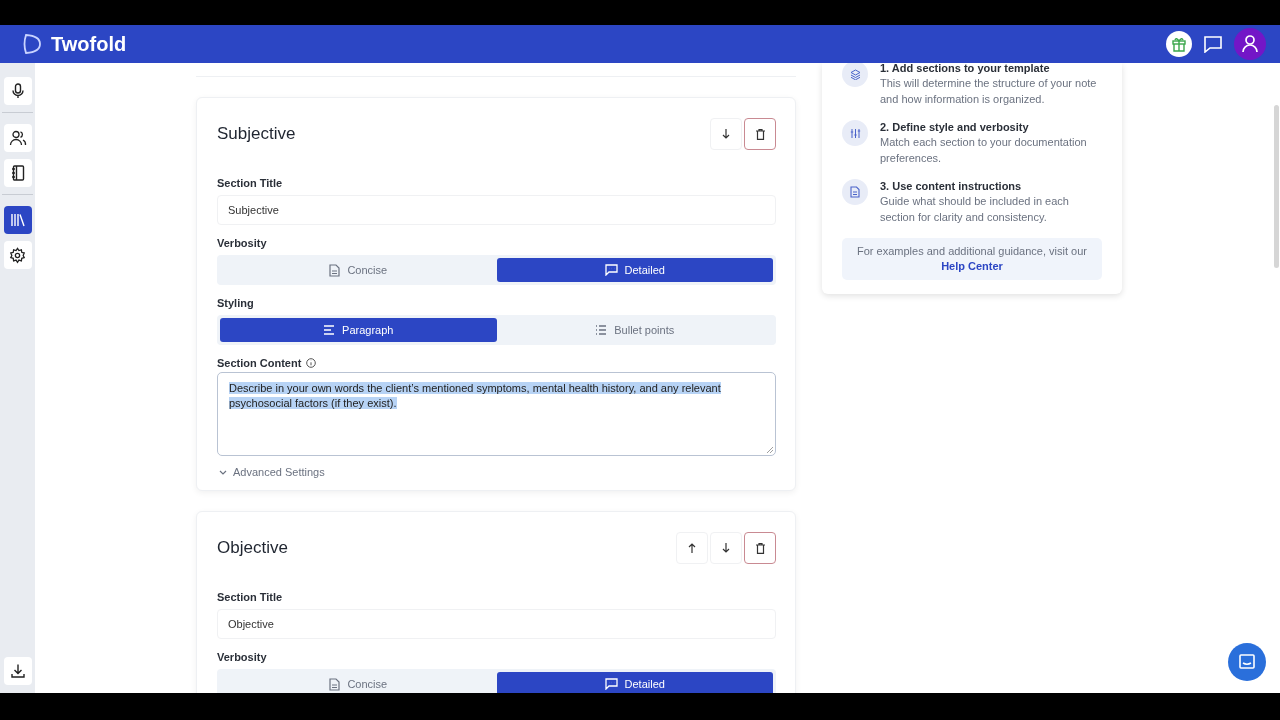 The width and height of the screenshot is (1280, 720). Describe the element at coordinates (496, 414) in the screenshot. I see `text-area: Describe in your own words the client’s mentioned symptoms, mental health history, and any relevant psychosocial factors (if they exist).` at that location.